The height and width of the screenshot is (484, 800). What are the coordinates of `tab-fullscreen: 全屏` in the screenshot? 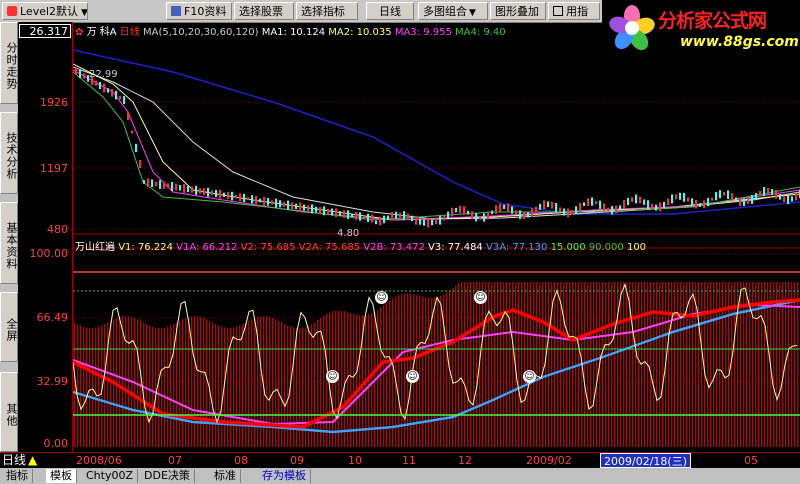 It's located at (9, 327).